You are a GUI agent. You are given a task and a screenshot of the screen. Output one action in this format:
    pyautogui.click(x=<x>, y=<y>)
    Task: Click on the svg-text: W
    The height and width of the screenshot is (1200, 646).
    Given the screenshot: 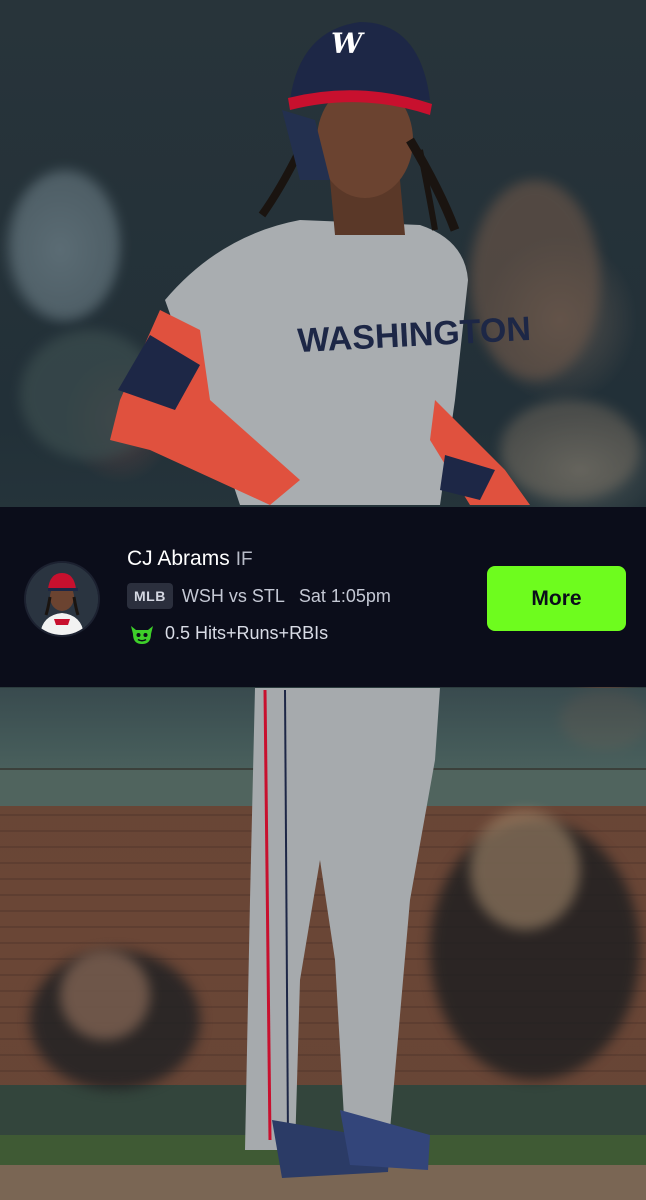 What is the action you would take?
    pyautogui.click(x=348, y=43)
    